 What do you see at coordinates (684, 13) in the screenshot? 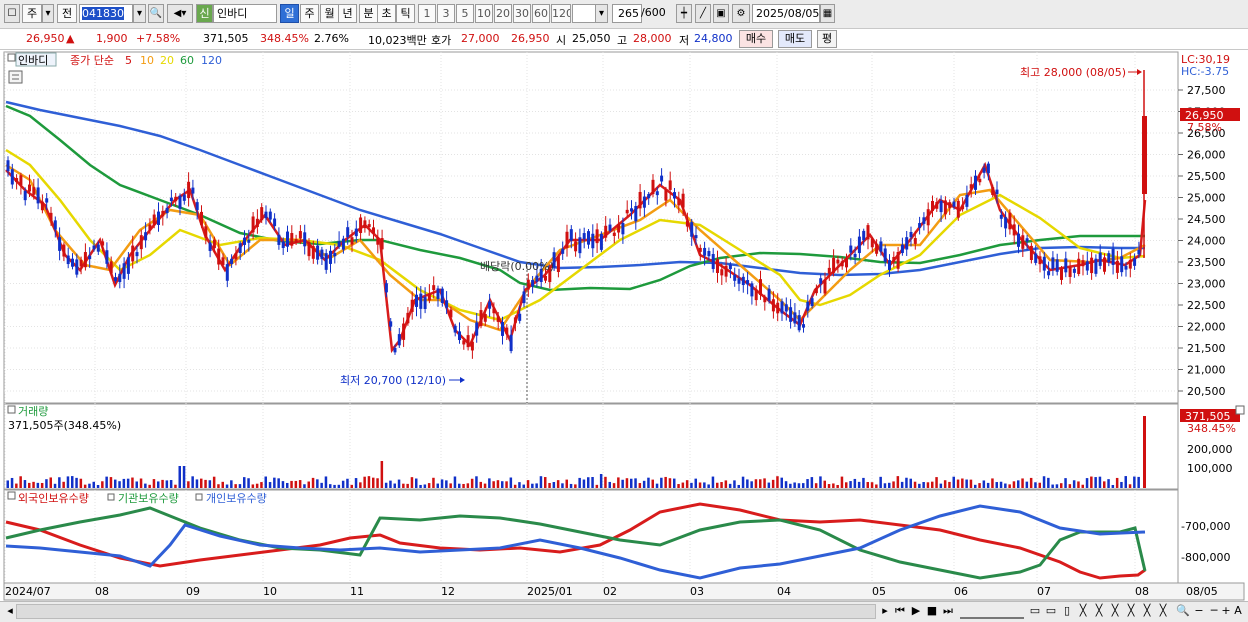
I see `candle-type-icon: ┿` at bounding box center [684, 13].